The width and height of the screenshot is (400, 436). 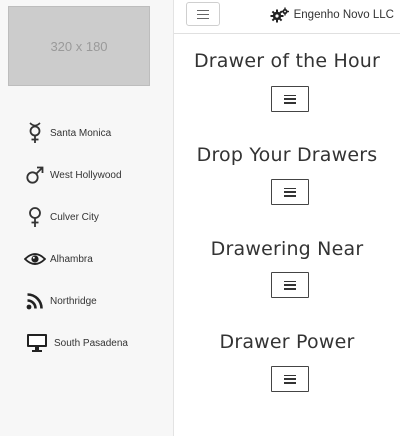 I want to click on eye-icon, so click(x=35, y=259).